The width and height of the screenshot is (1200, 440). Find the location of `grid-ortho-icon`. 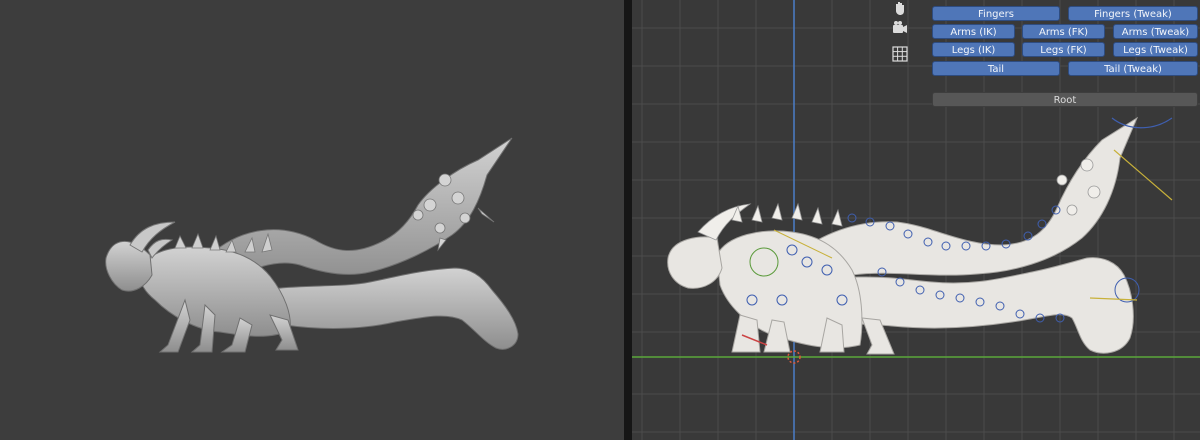

grid-ortho-icon is located at coordinates (900, 54).